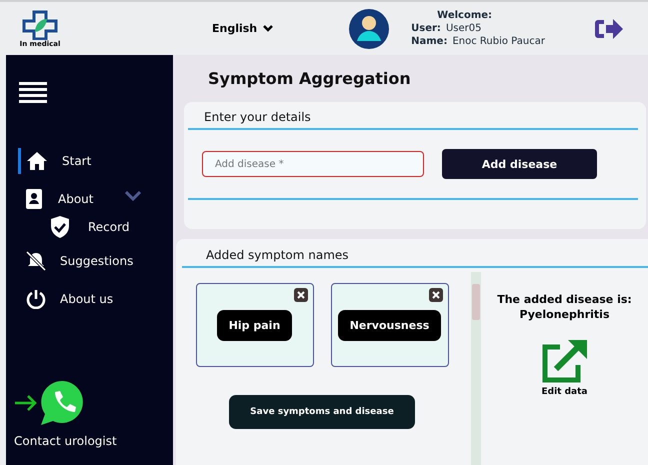 The image size is (648, 465). What do you see at coordinates (564, 391) in the screenshot?
I see `edit-label: Edit data` at bounding box center [564, 391].